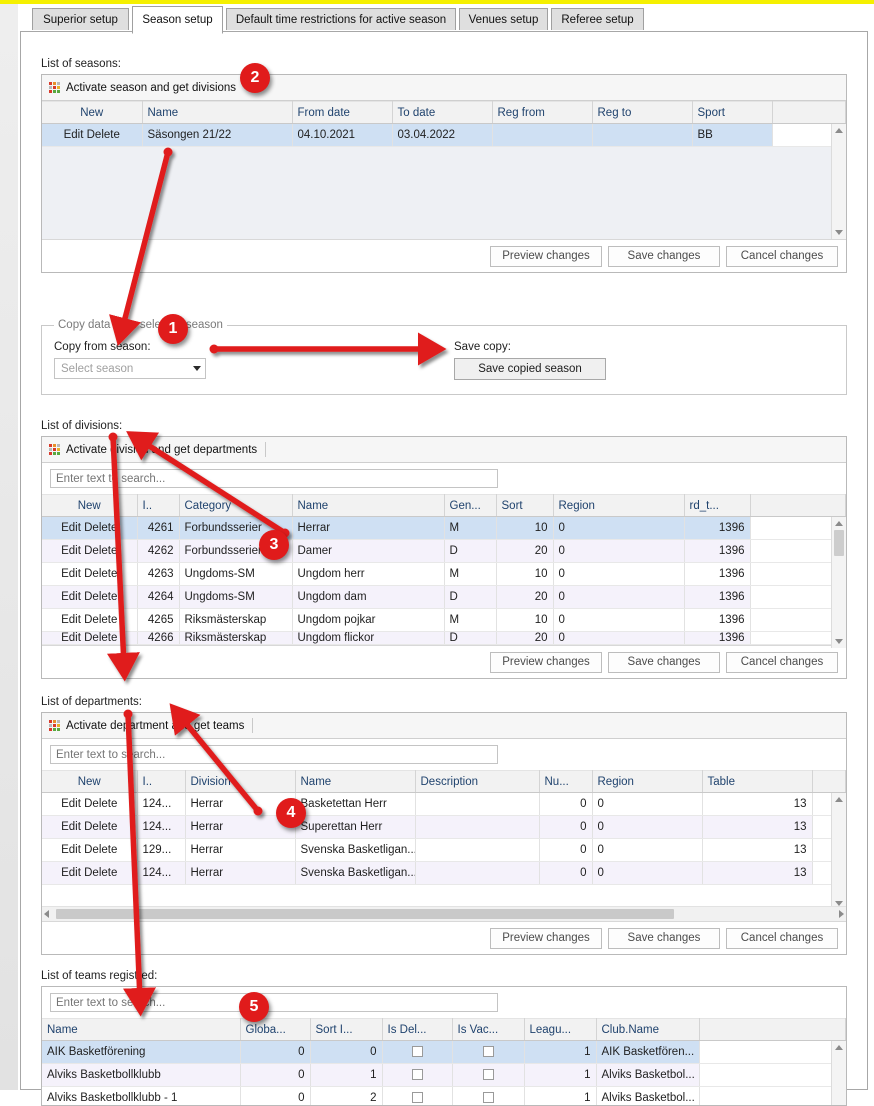 Image resolution: width=874 pixels, height=1106 pixels. What do you see at coordinates (838, 582) in the screenshot?
I see `divisions-vertical-scrollbar` at bounding box center [838, 582].